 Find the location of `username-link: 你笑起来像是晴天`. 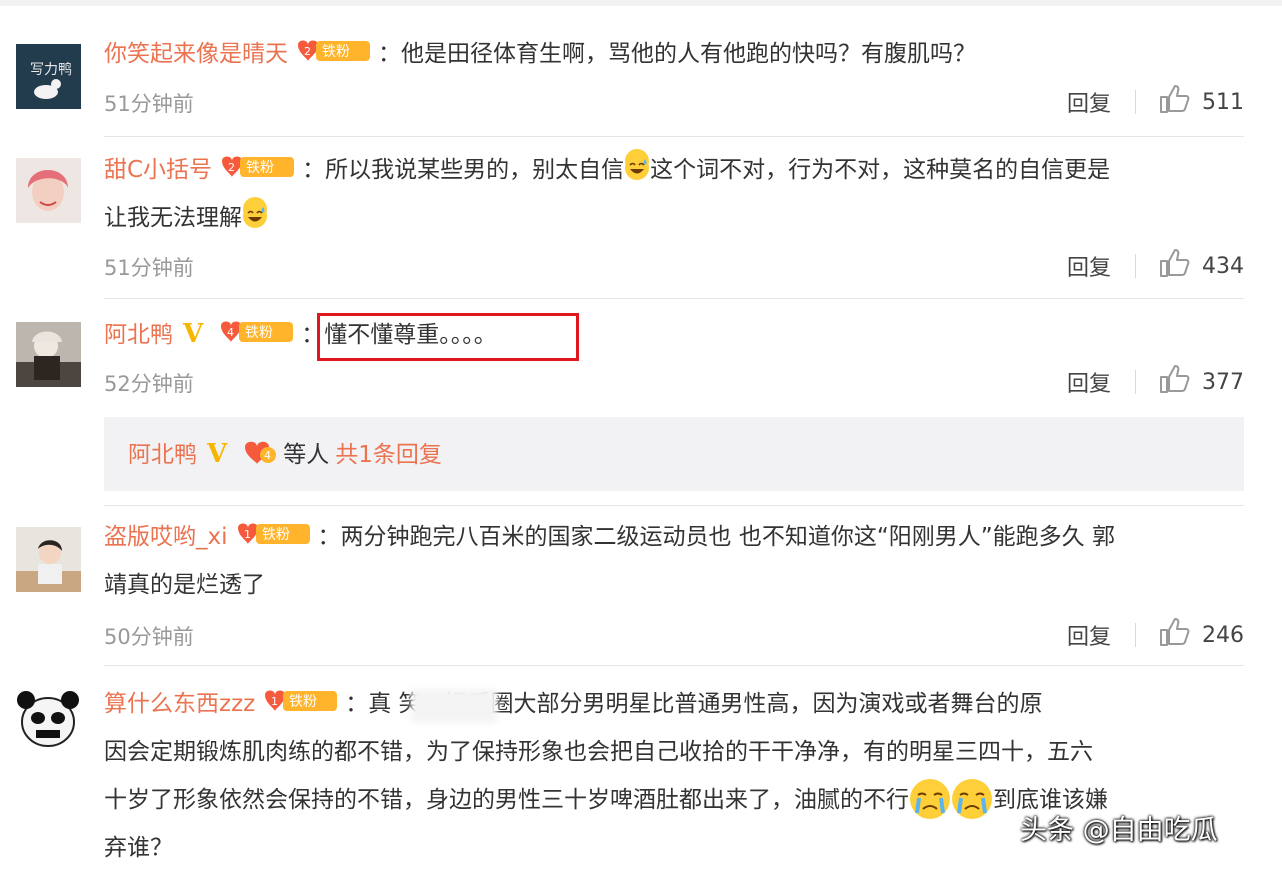

username-link: 你笑起来像是晴天 is located at coordinates (196, 54).